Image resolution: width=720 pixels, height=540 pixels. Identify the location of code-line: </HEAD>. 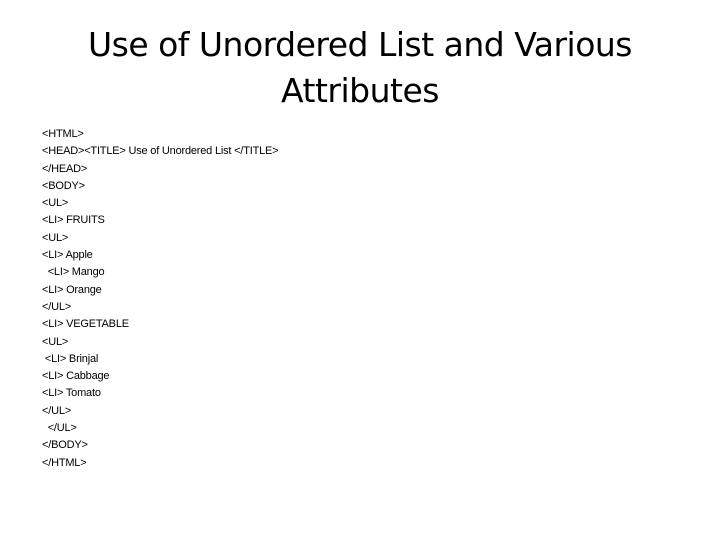
(65, 168).